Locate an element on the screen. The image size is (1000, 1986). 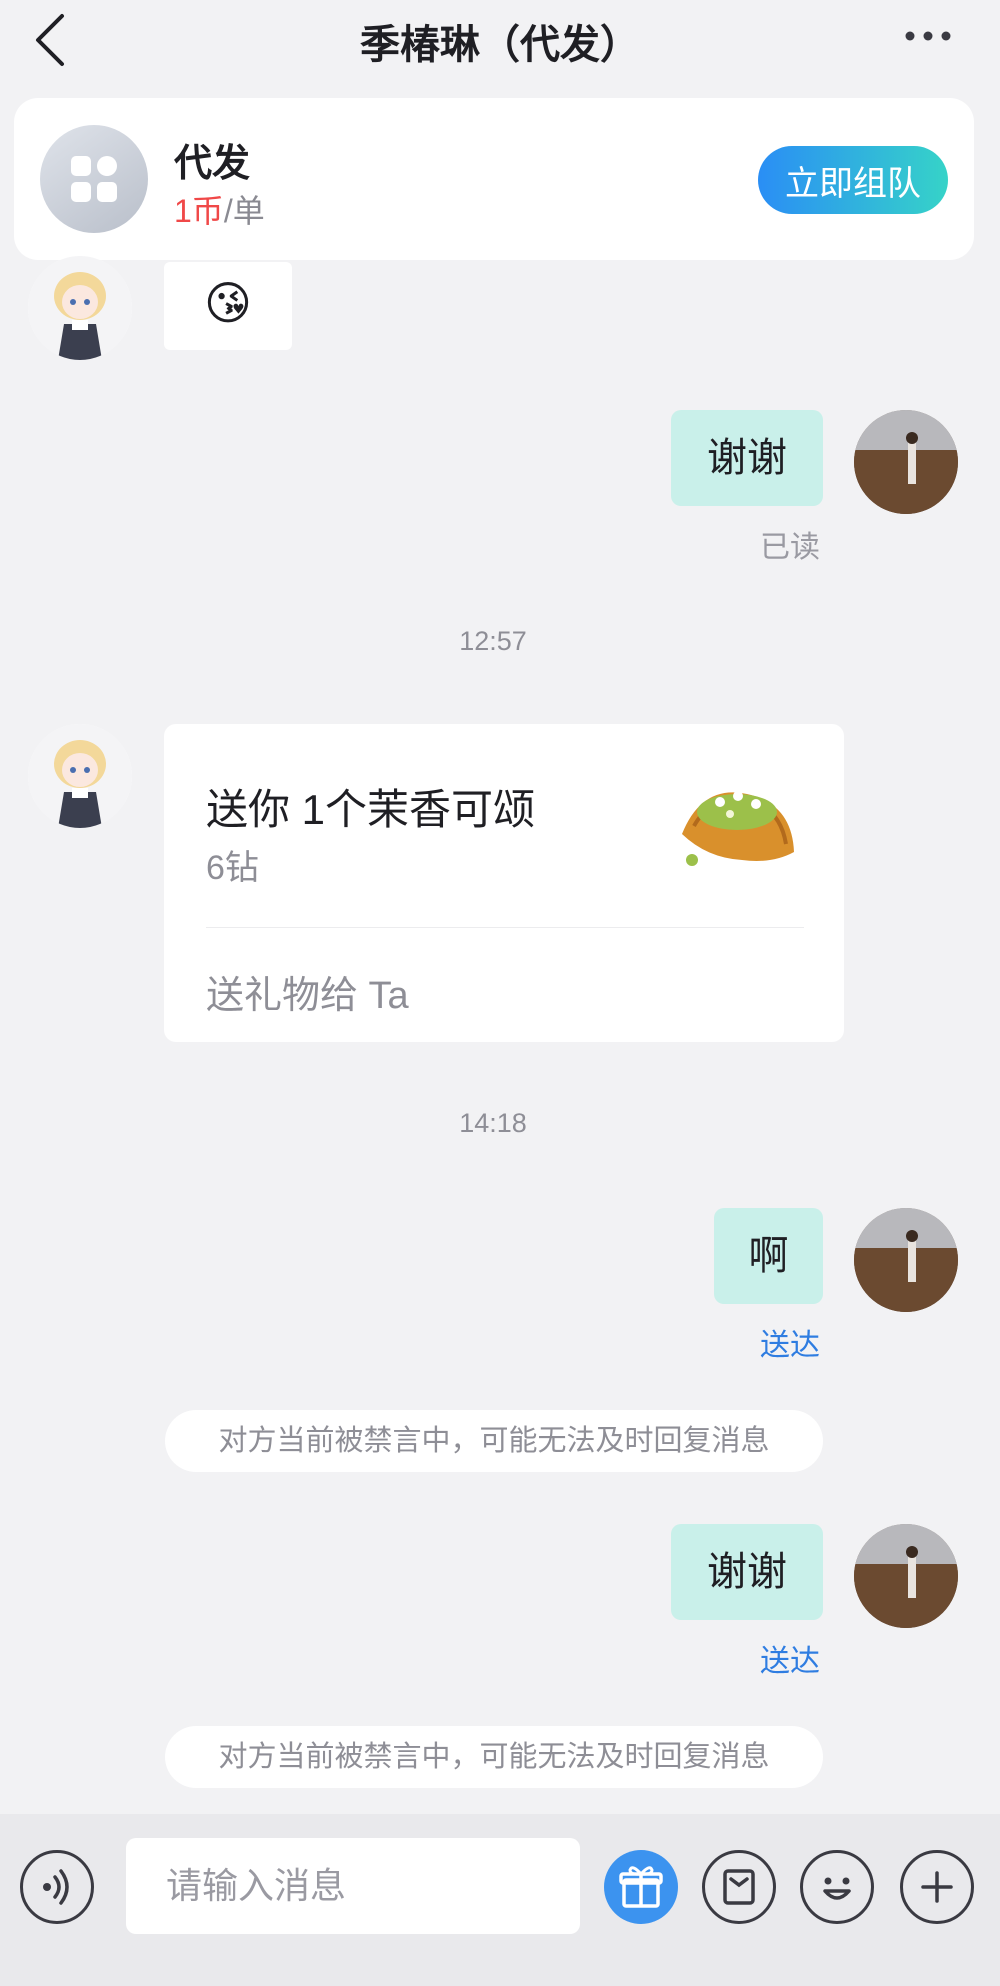
voice-icon is located at coordinates (56, 1887).